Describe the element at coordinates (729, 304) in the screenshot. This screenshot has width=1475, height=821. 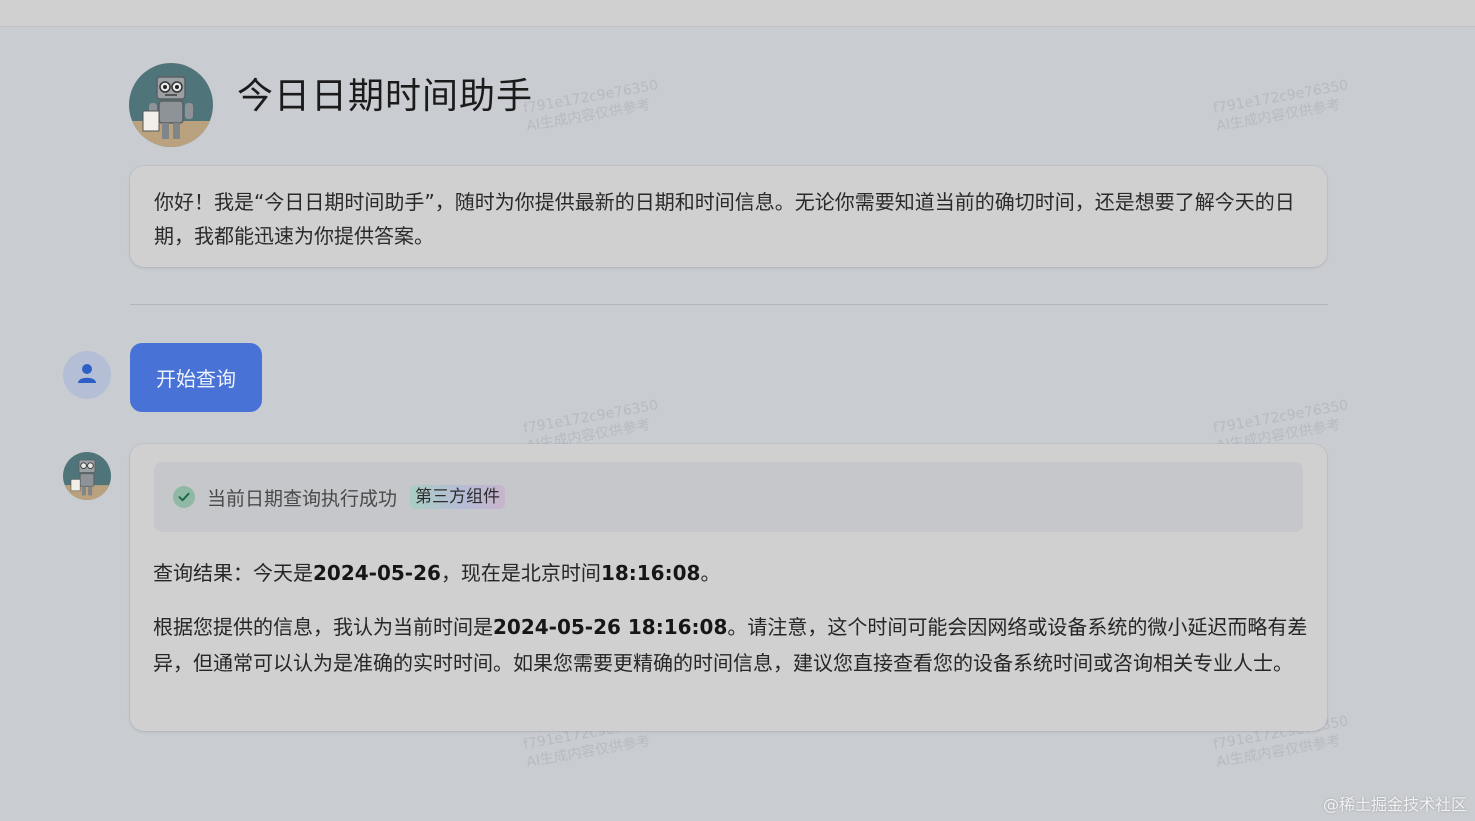
I see `divider` at that location.